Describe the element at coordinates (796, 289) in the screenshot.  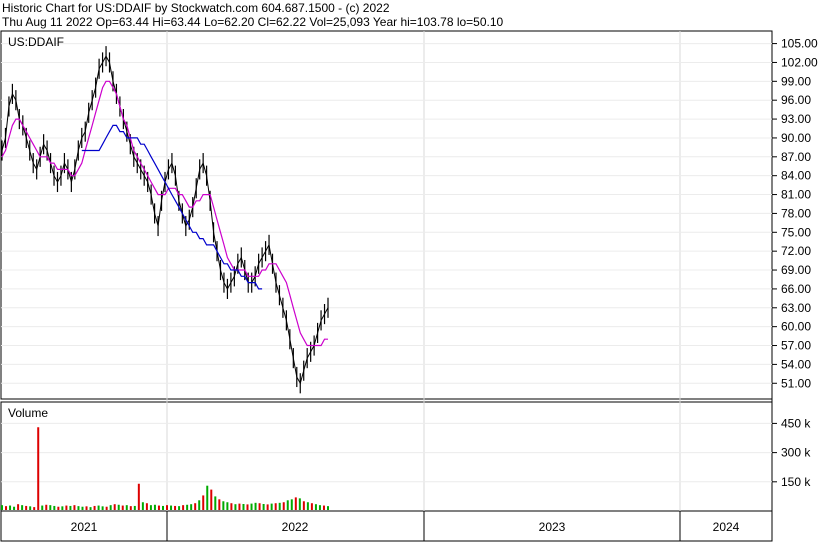
I see `price-tick-label: 66.00` at that location.